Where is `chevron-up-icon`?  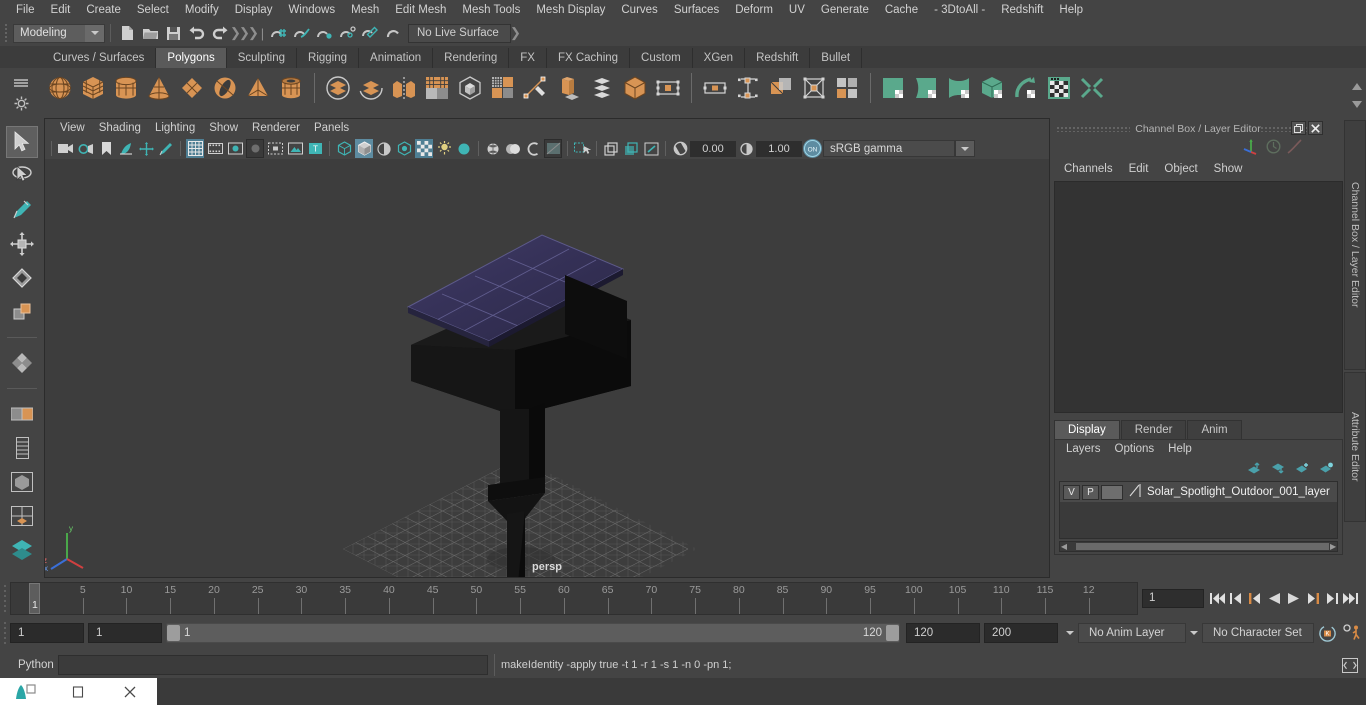
chevron-up-icon is located at coordinates (1357, 87).